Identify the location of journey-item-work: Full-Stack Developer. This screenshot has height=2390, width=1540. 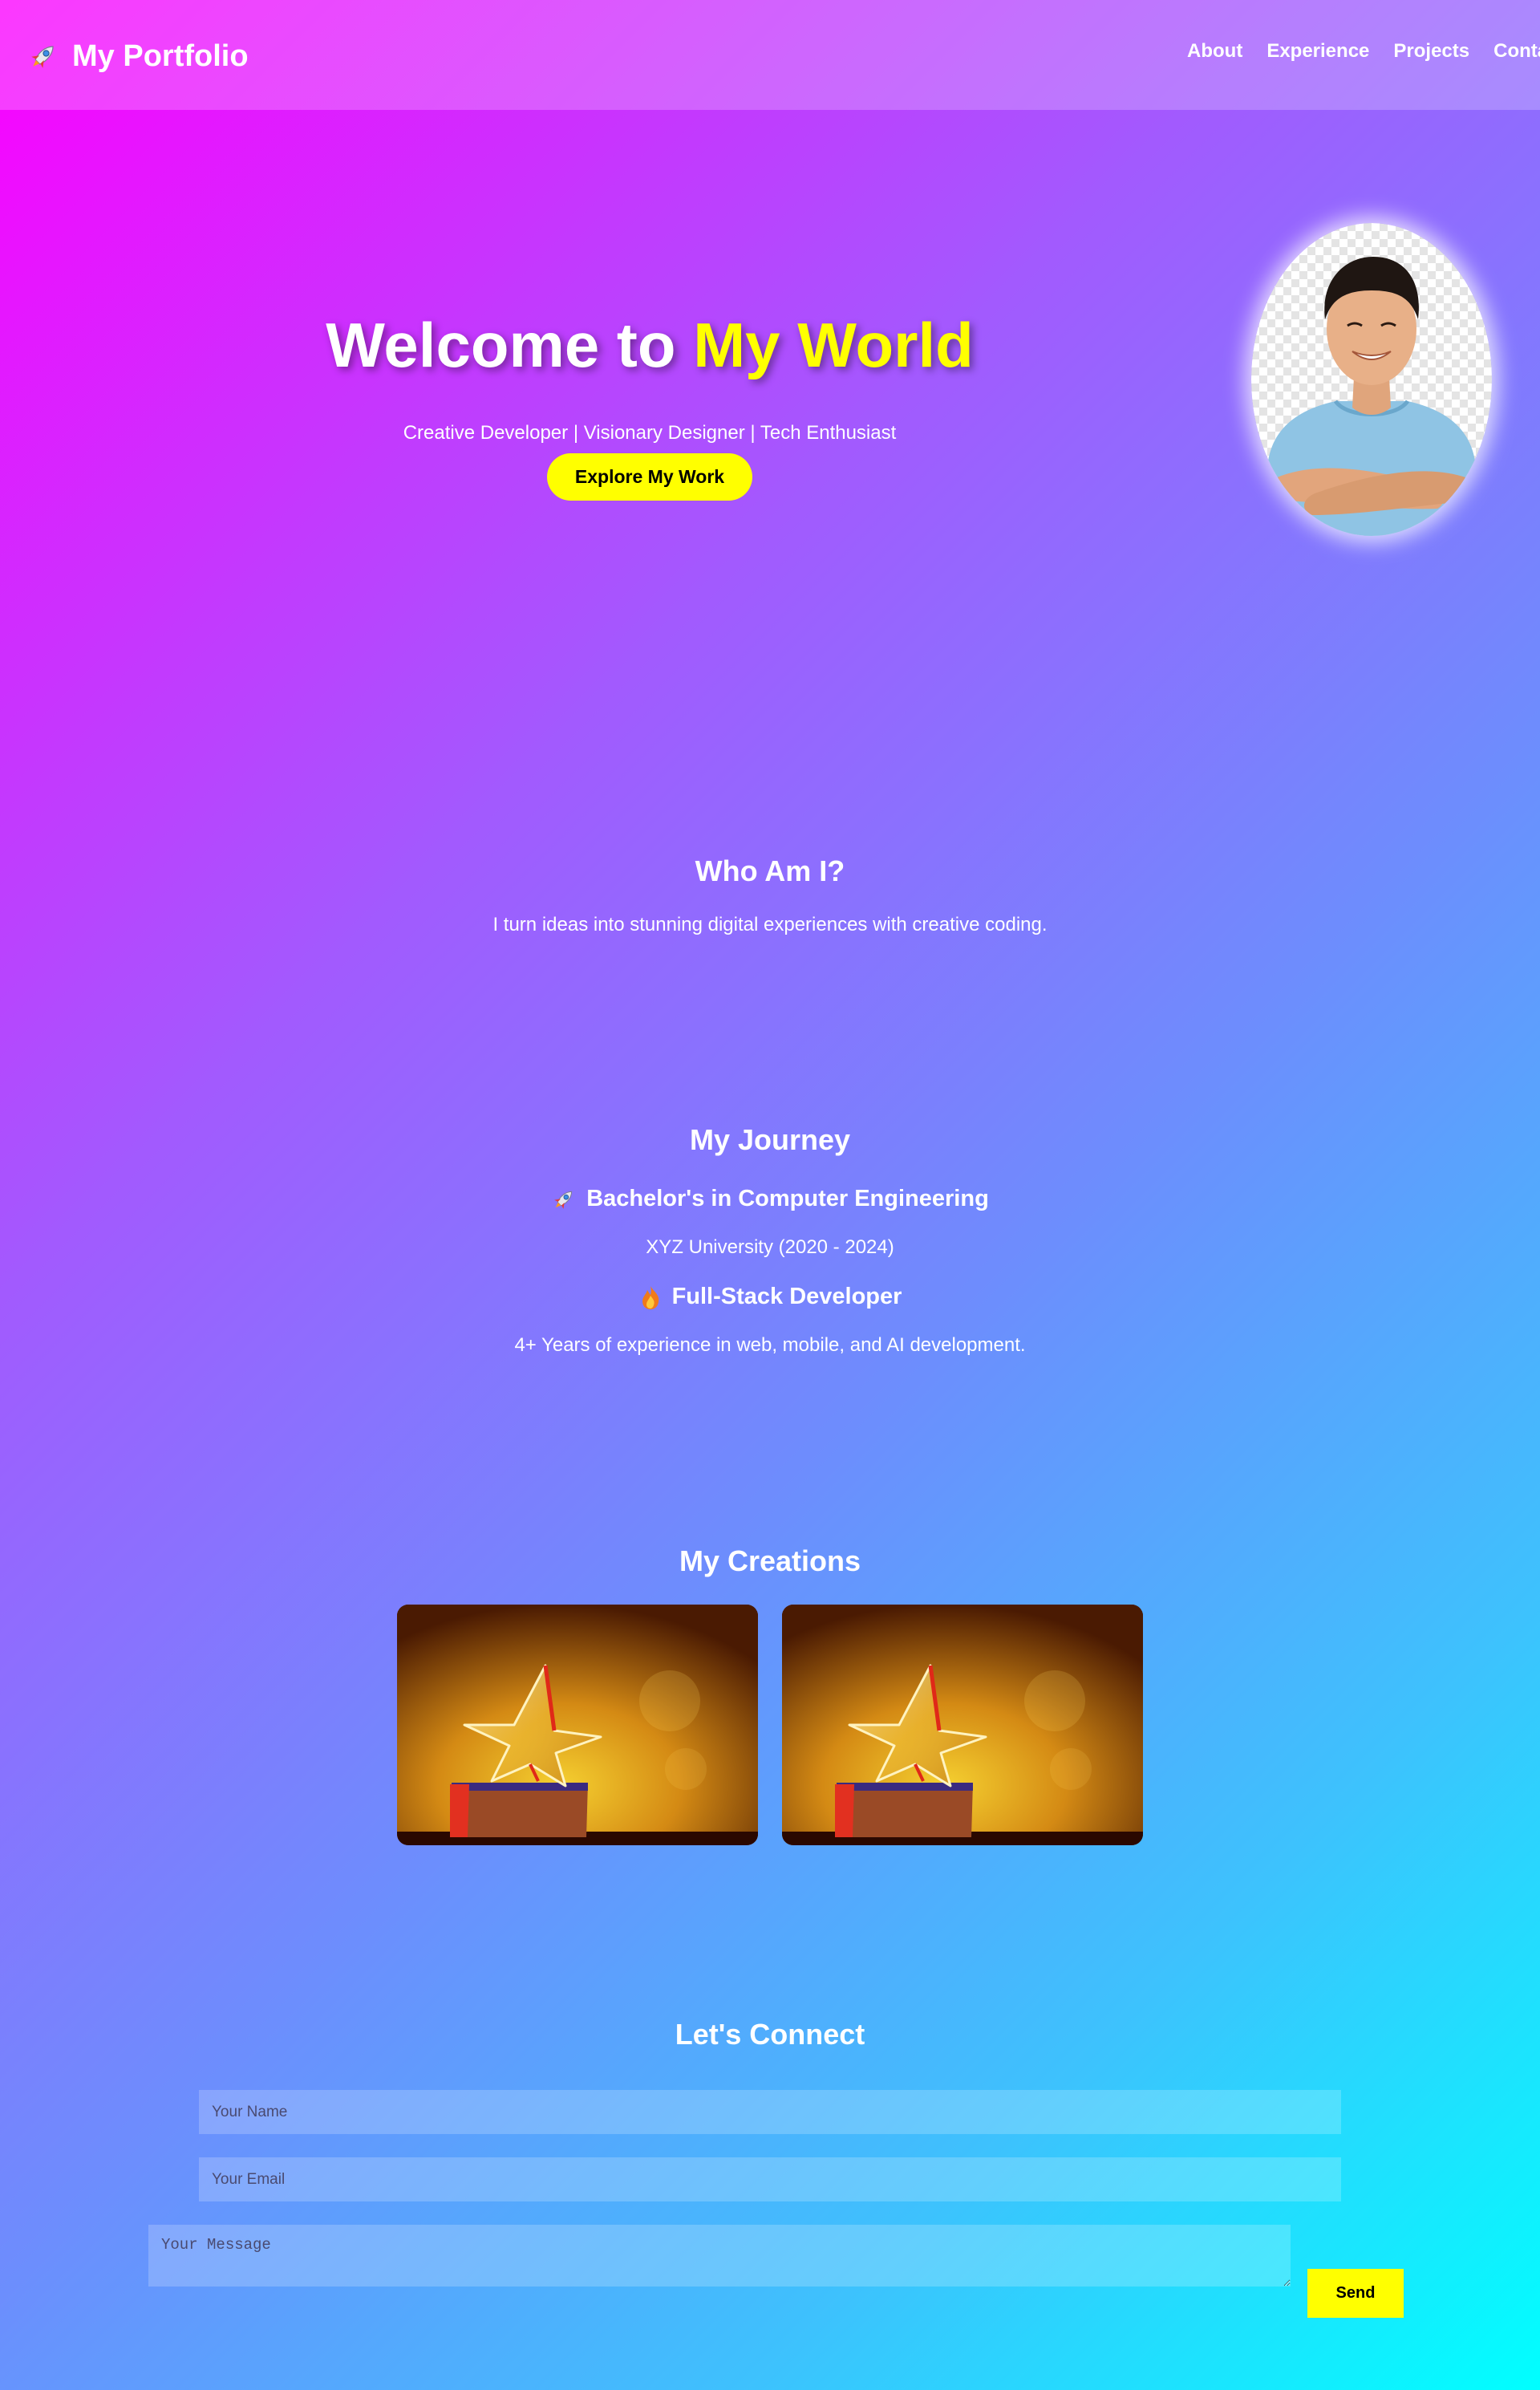
(770, 1297).